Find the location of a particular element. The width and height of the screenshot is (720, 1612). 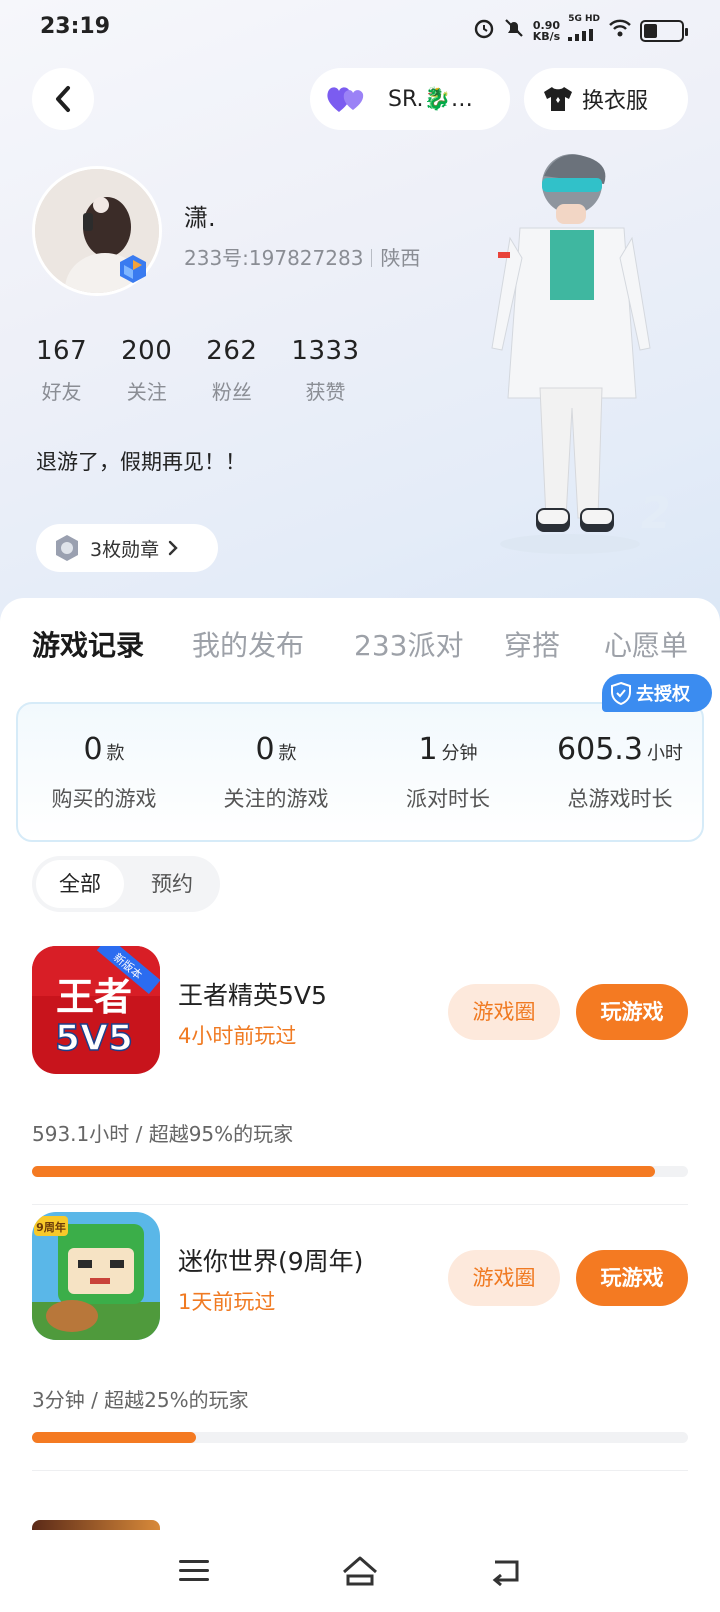

stat-following: 200 关注 is located at coordinates (146, 370).